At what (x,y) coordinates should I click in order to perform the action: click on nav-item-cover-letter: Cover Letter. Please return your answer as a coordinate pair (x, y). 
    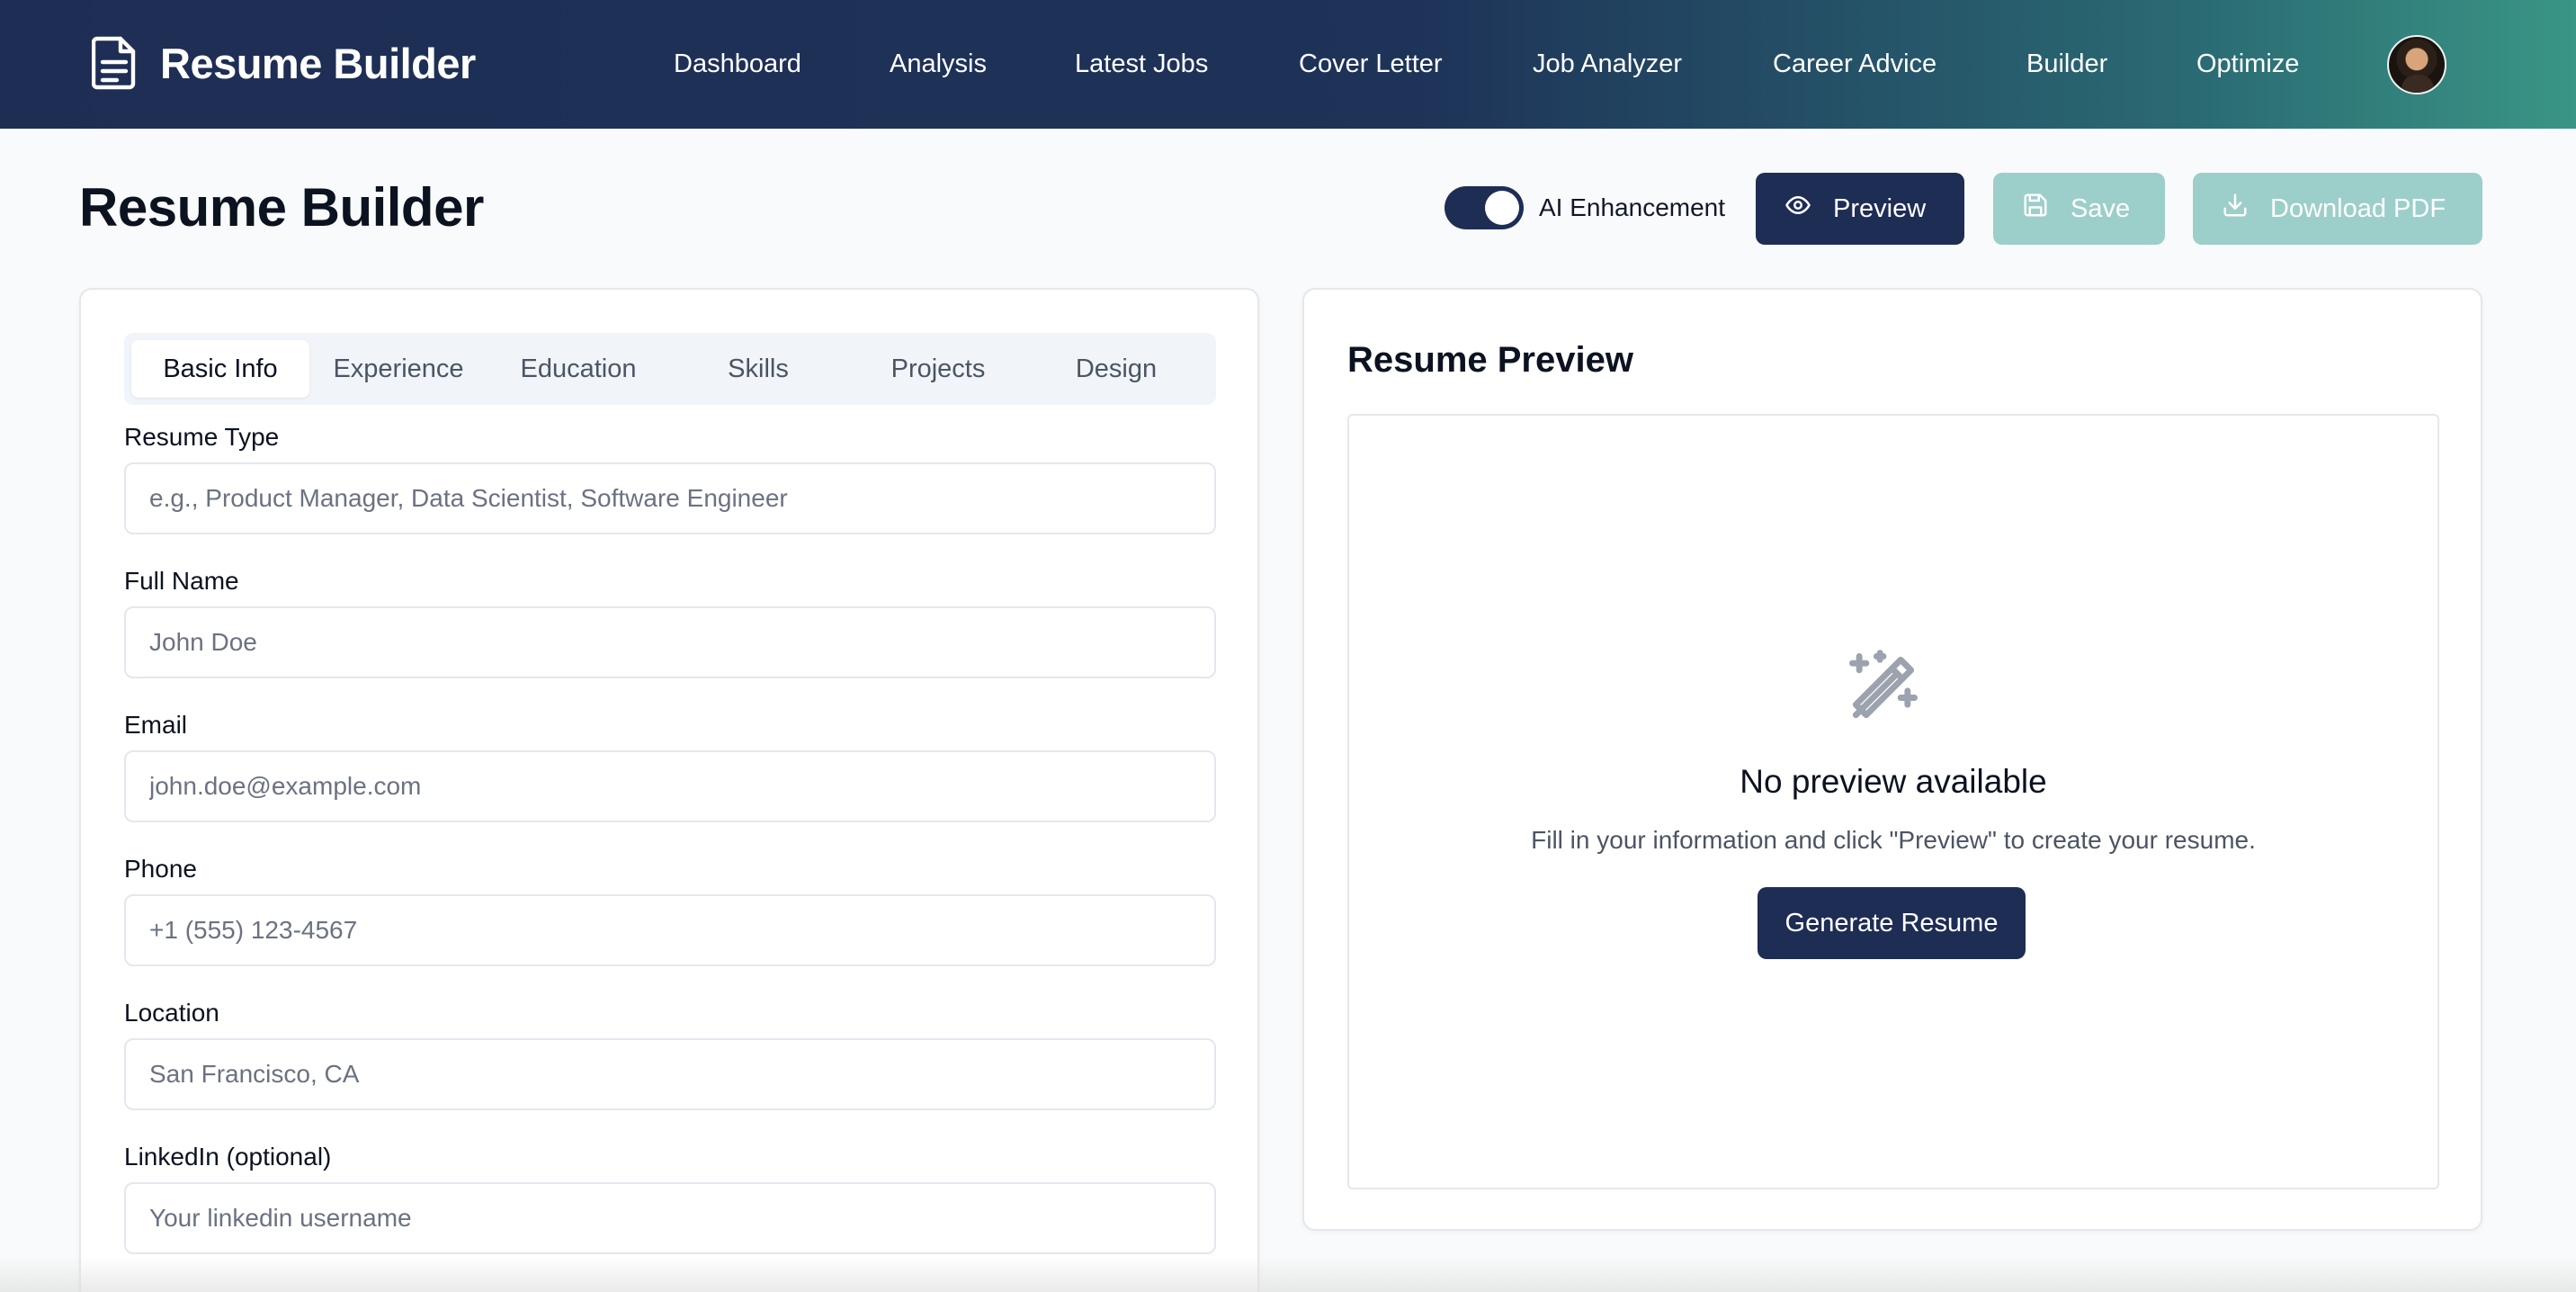
    Looking at the image, I should click on (1371, 64).